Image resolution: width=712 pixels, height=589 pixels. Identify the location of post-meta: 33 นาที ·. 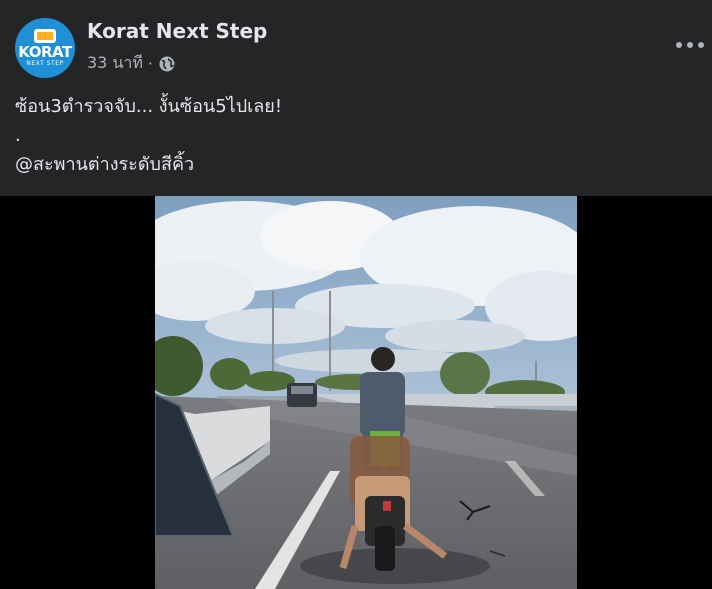
(131, 63).